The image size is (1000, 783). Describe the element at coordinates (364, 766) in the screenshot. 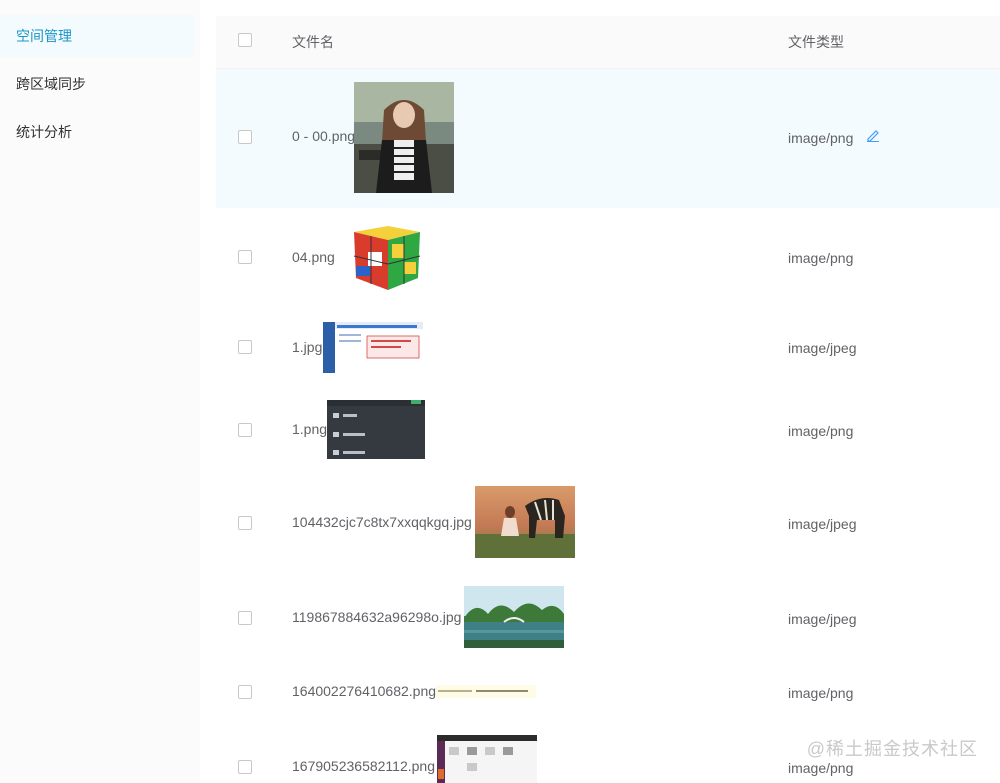

I see `file-name: 167905236582112.png` at that location.